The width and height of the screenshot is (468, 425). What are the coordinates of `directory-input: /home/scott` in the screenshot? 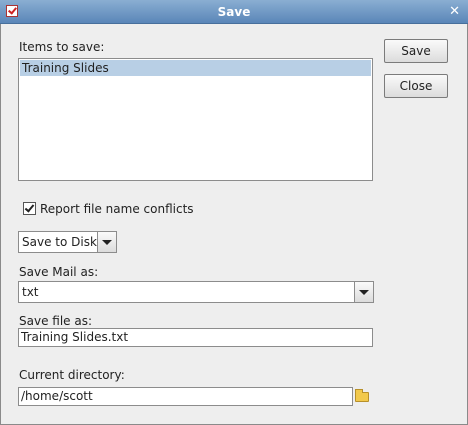 It's located at (185, 396).